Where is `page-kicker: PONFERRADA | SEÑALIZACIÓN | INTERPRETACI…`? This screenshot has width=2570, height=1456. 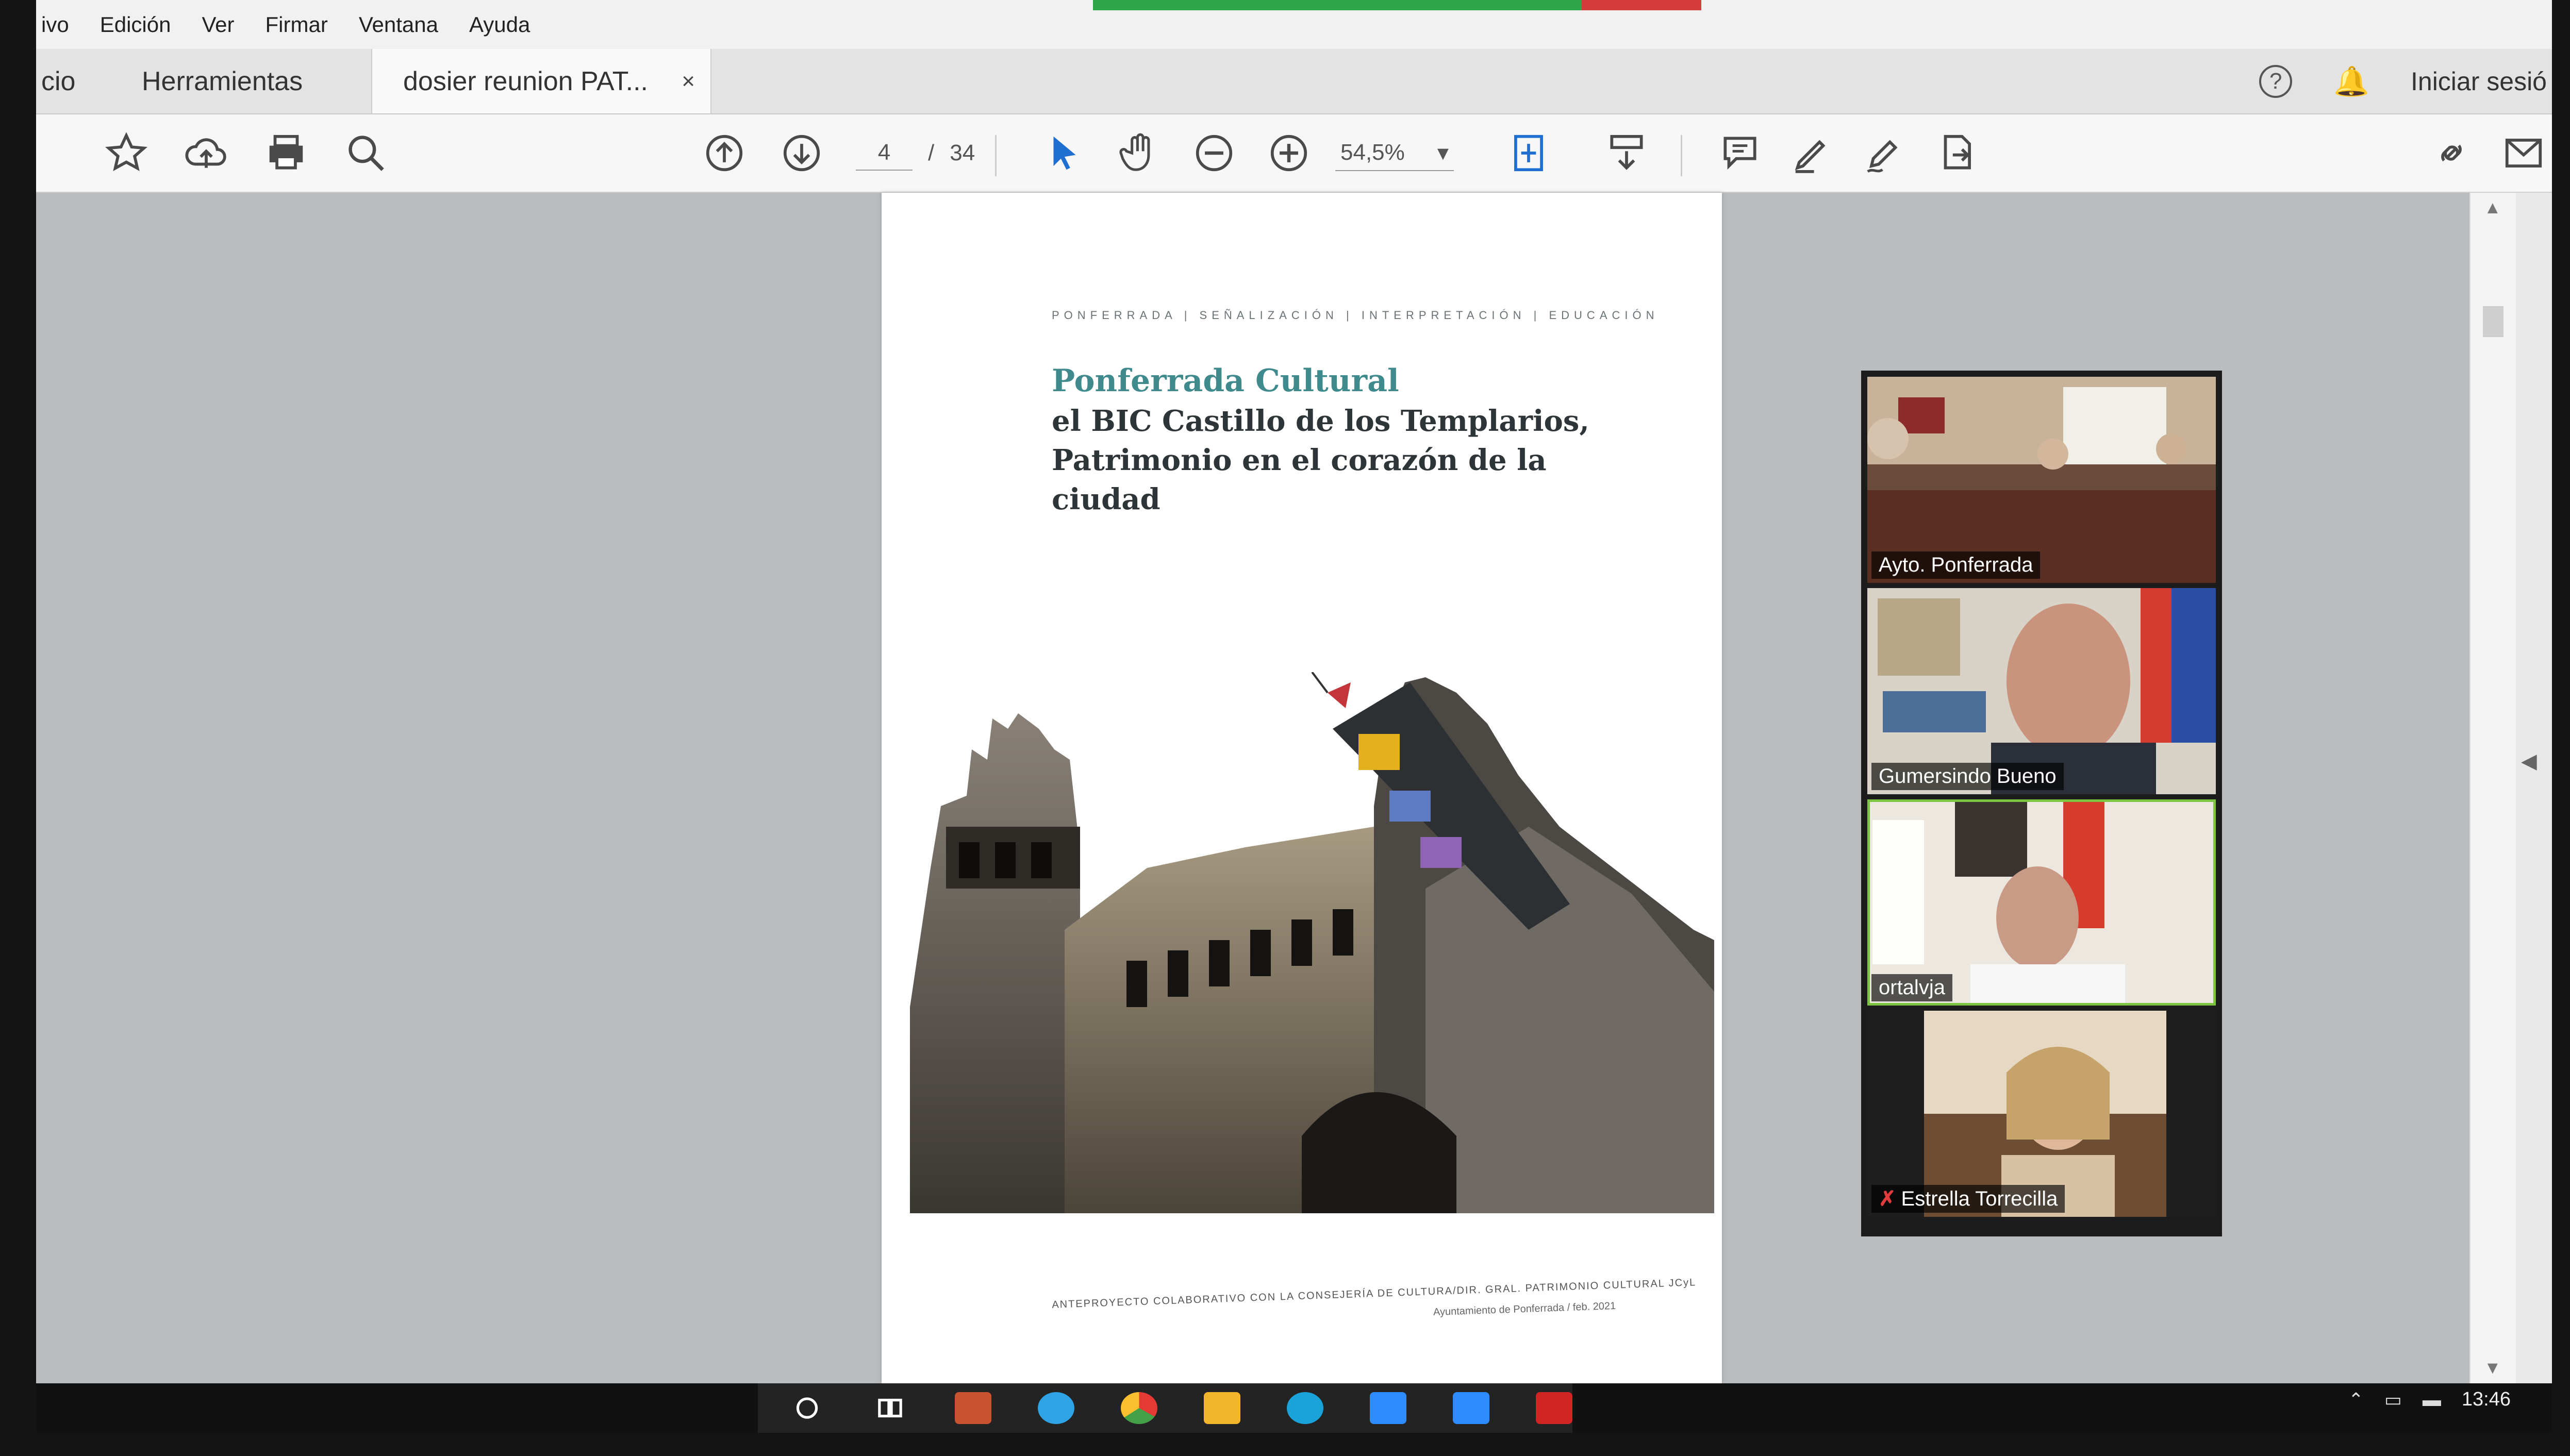
page-kicker: PONFERRADA | SEÑALIZACIÓN | INTERPRETACI… is located at coordinates (1355, 315).